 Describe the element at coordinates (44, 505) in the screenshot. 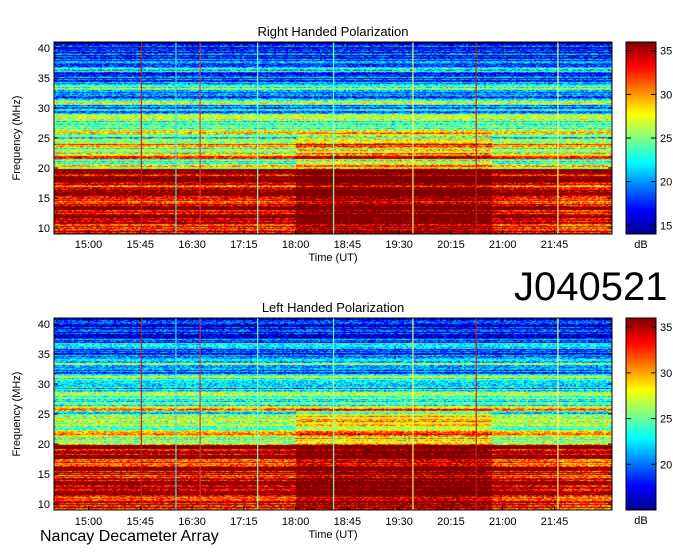

I see `y-tick-label-lh: 10` at that location.